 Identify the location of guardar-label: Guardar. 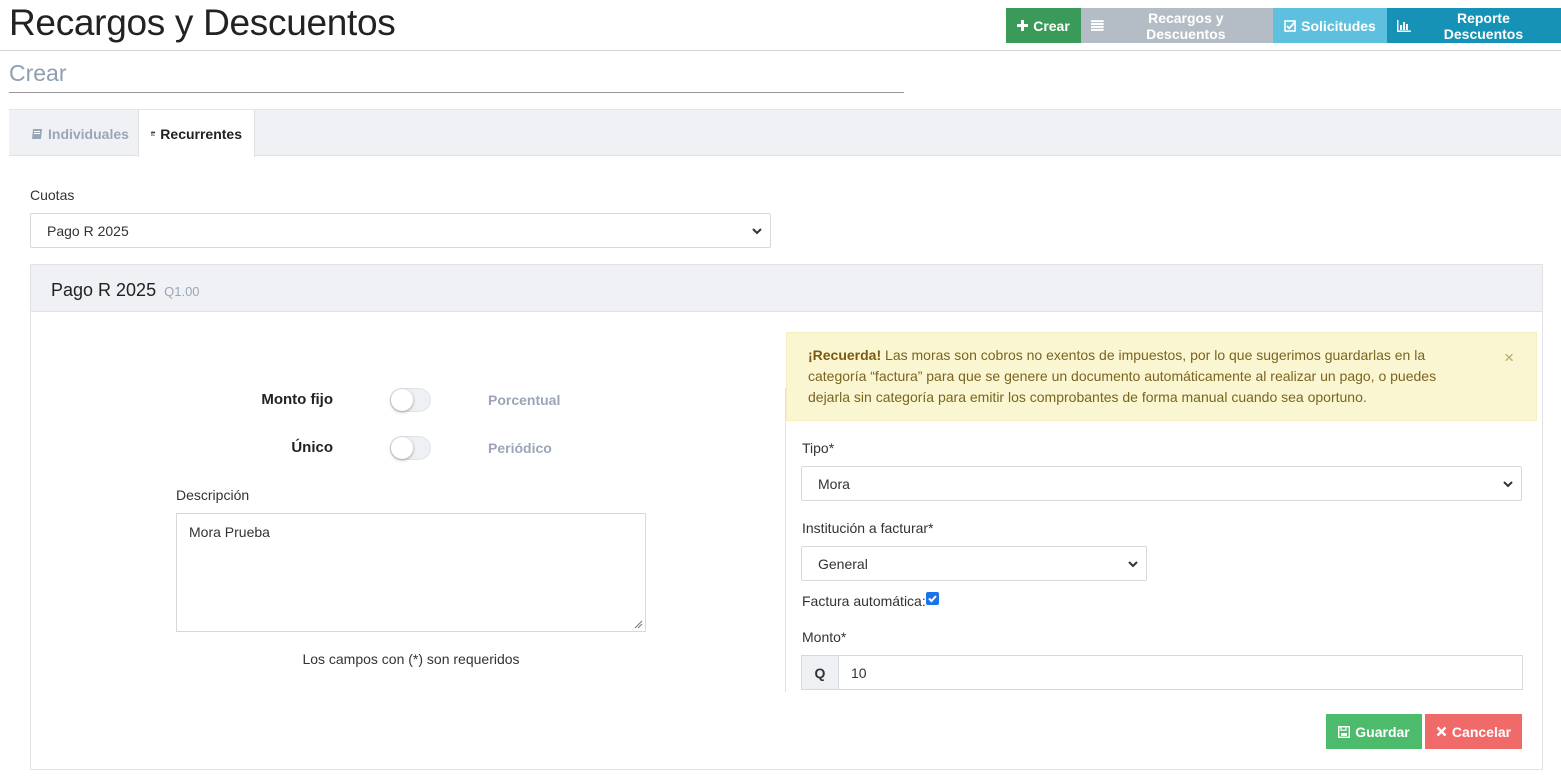
(1382, 731).